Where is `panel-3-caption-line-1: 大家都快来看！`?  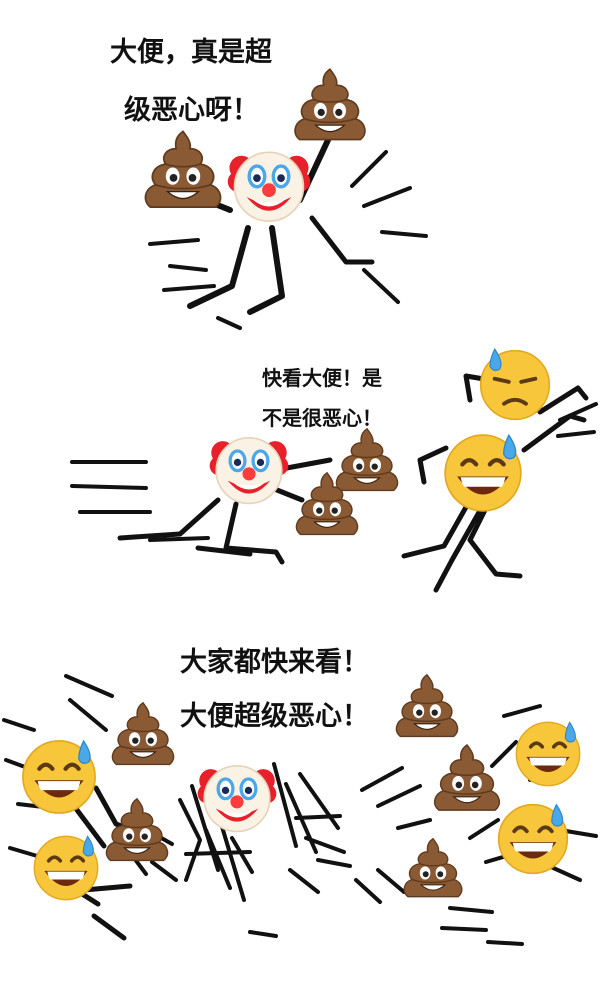
panel-3-caption-line-1: 大家都快来看！ is located at coordinates (274, 662).